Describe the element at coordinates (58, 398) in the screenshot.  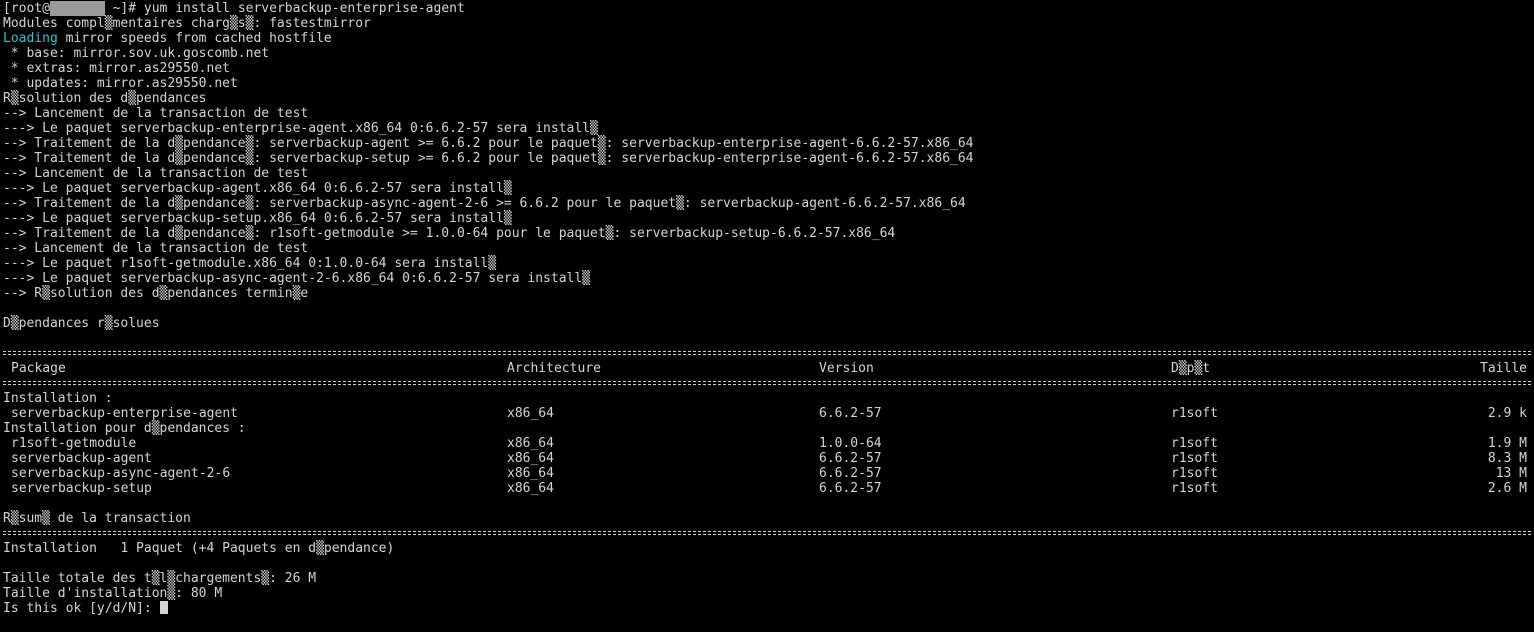
I see `install-section-label: Installation :` at that location.